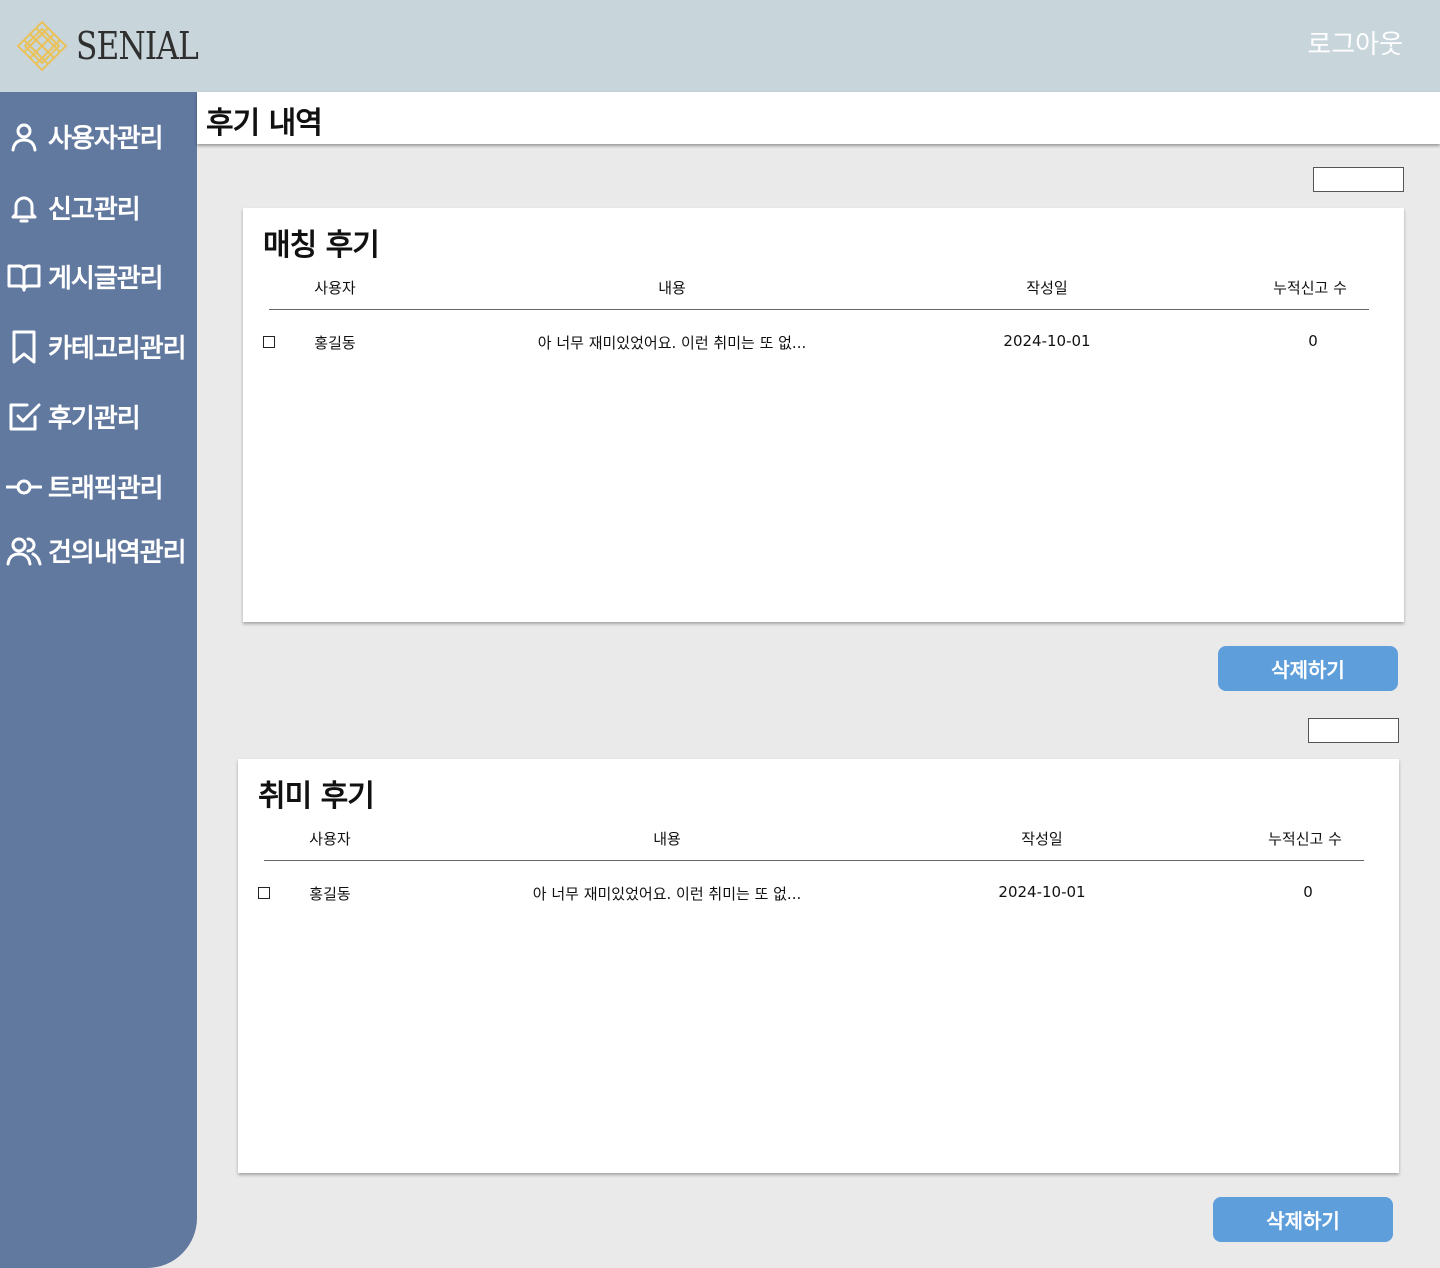 This screenshot has height=1268, width=1440. Describe the element at coordinates (106, 279) in the screenshot. I see `sidebar-item-label: 게시글관리` at that location.